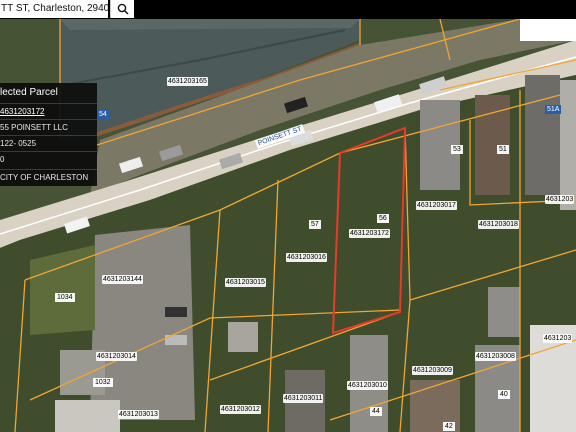 The image size is (576, 432). What do you see at coordinates (245, 282) in the screenshot?
I see `parcel-label: 4631203015` at bounding box center [245, 282].